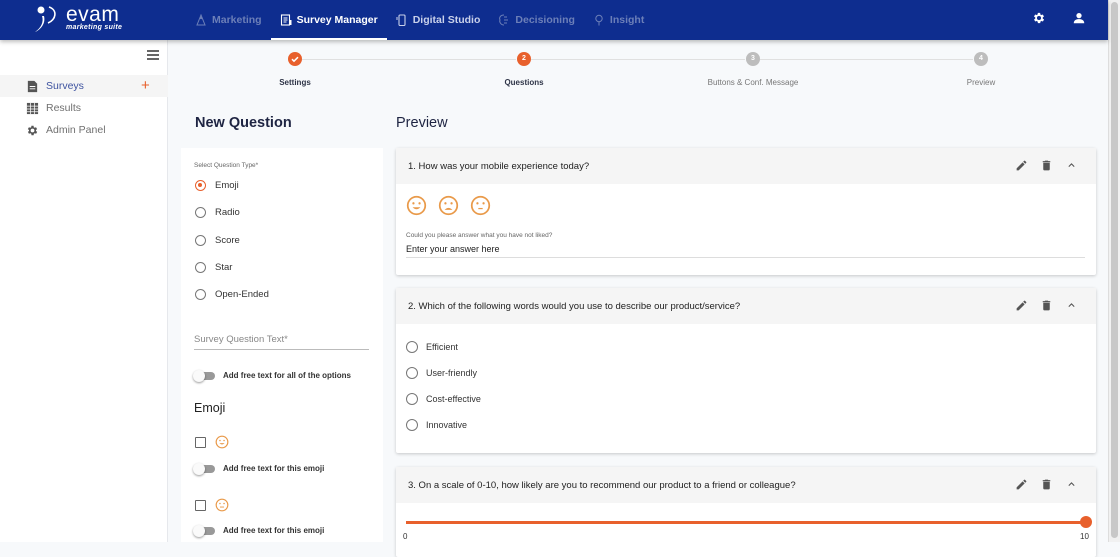 The height and width of the screenshot is (557, 1120). What do you see at coordinates (224, 267) in the screenshot?
I see `radio-label: Star` at bounding box center [224, 267].